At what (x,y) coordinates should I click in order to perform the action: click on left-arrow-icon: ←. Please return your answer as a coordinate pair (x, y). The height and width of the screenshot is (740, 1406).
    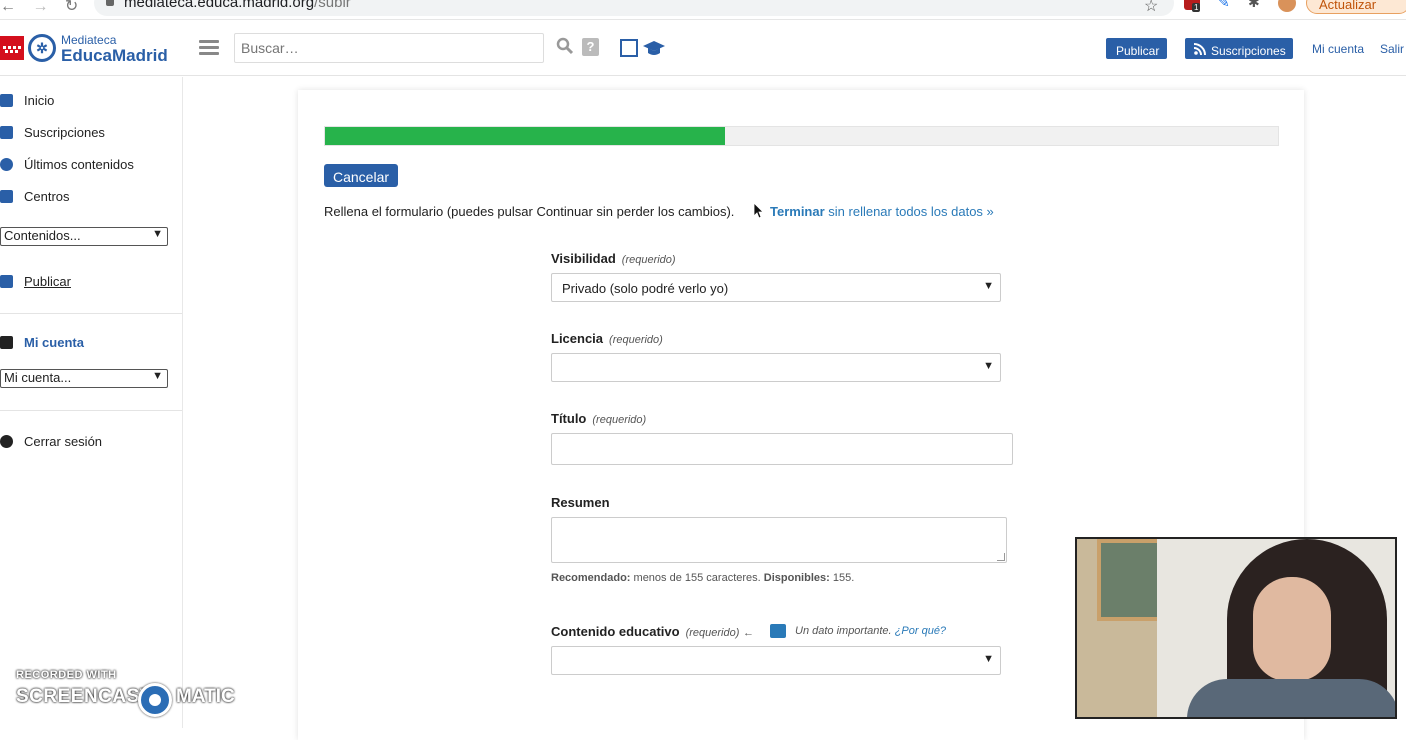
    Looking at the image, I should click on (748, 633).